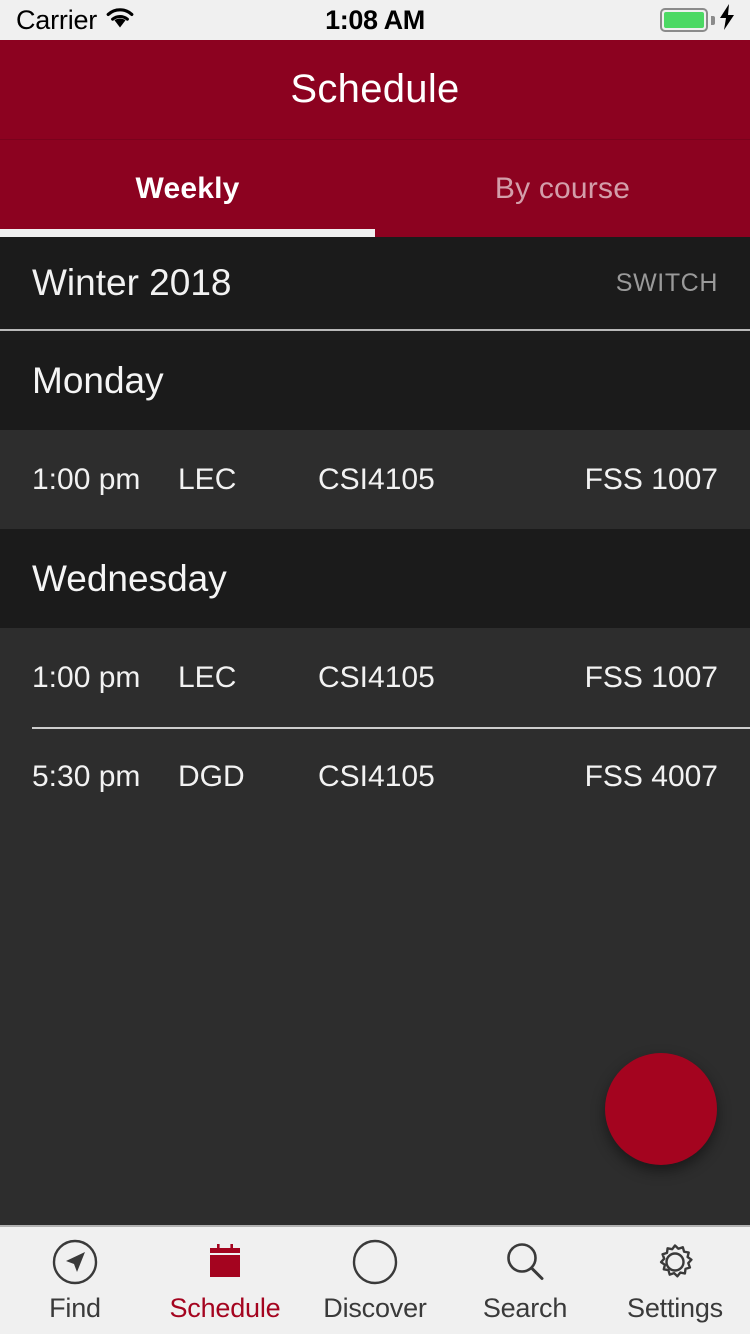 This screenshot has height=1334, width=750. I want to click on status-bar-left: Carrier, so click(67, 20).